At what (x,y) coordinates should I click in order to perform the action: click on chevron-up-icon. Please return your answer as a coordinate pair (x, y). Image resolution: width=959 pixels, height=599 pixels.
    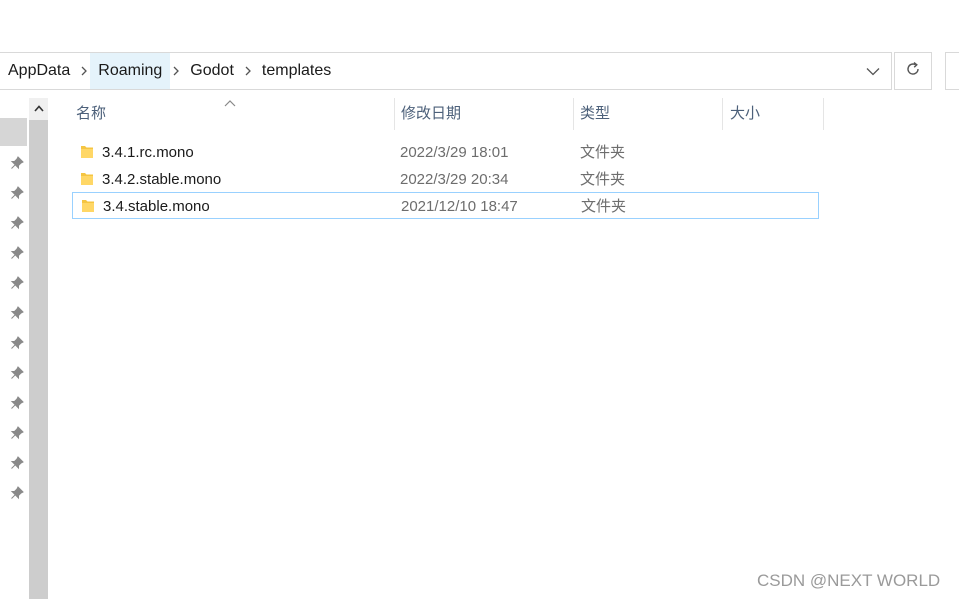
    Looking at the image, I should click on (38, 108).